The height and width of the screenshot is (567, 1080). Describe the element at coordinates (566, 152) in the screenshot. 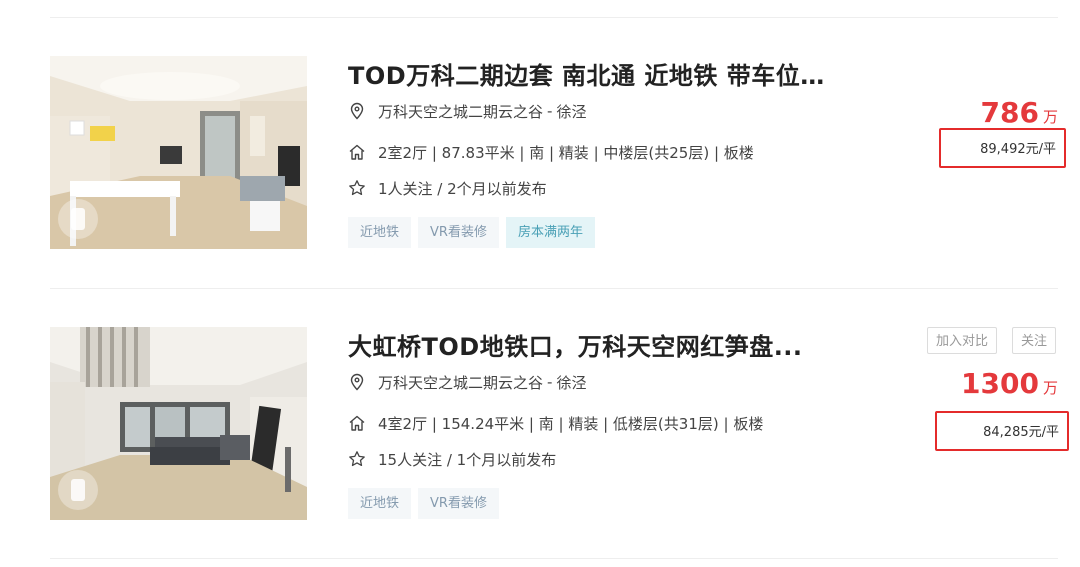

I see `house-details: 2室2厅 | 87.83平米 | 南 | 精装 | 中楼层(共25层) | 板楼` at that location.